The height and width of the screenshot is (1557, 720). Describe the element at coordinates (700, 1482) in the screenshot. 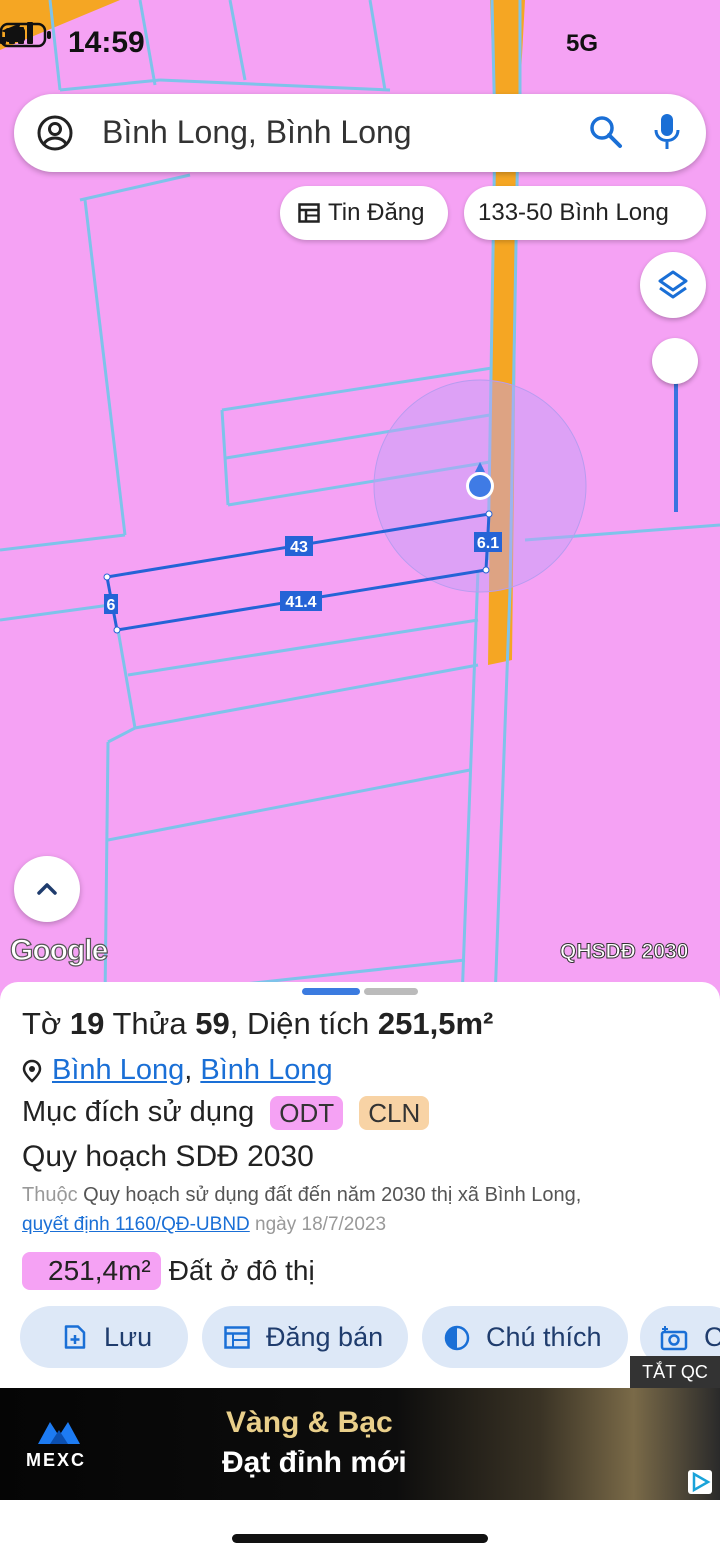

I see `adchoices-icon` at that location.